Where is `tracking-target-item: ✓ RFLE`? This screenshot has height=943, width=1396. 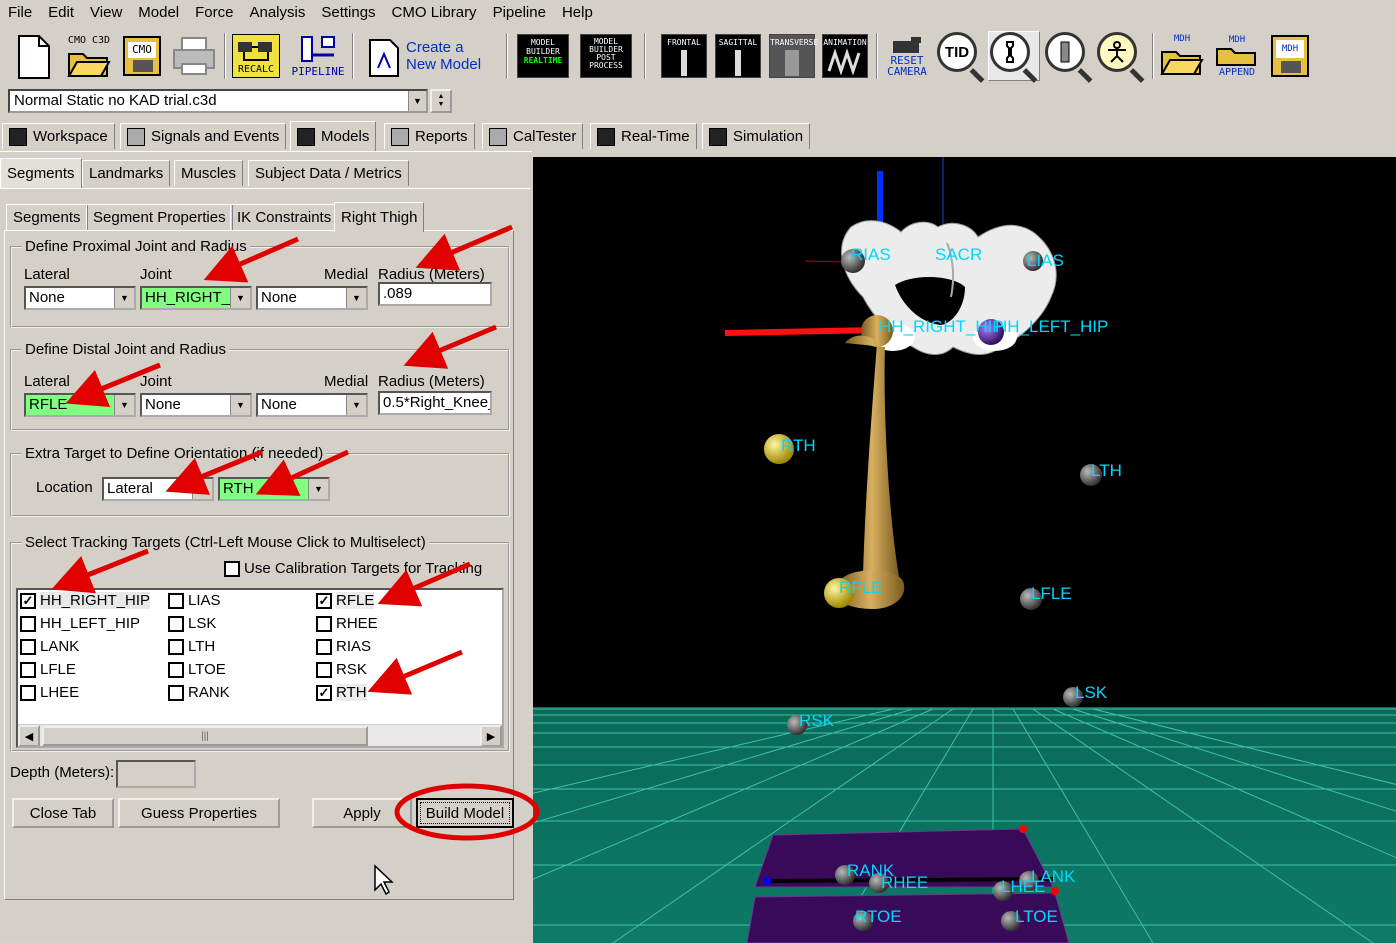 tracking-target-item: ✓ RFLE is located at coordinates (345, 600).